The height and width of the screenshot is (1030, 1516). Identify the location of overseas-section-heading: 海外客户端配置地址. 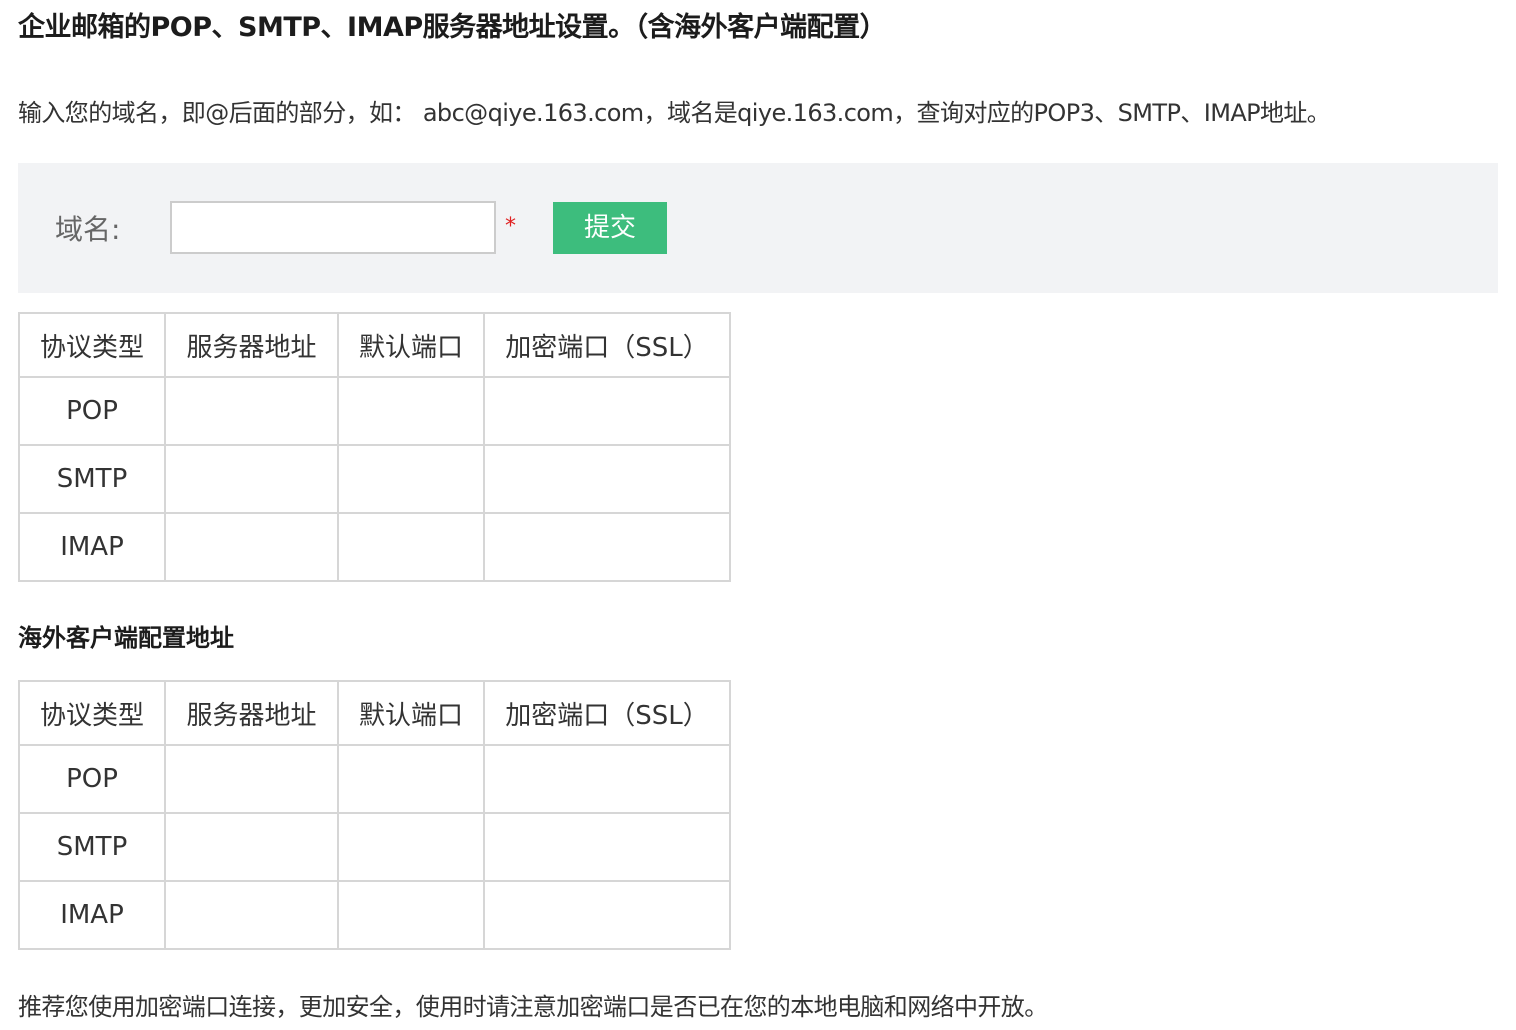
(126, 638).